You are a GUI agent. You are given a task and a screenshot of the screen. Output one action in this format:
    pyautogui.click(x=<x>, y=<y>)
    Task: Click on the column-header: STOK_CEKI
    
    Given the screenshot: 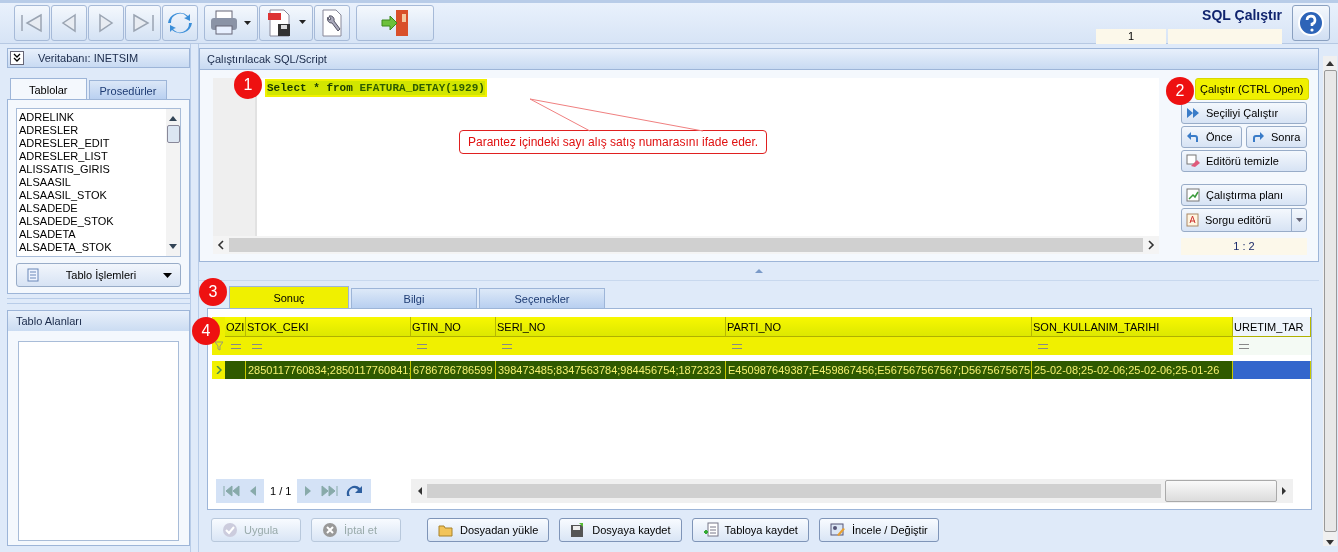 What is the action you would take?
    pyautogui.click(x=328, y=327)
    